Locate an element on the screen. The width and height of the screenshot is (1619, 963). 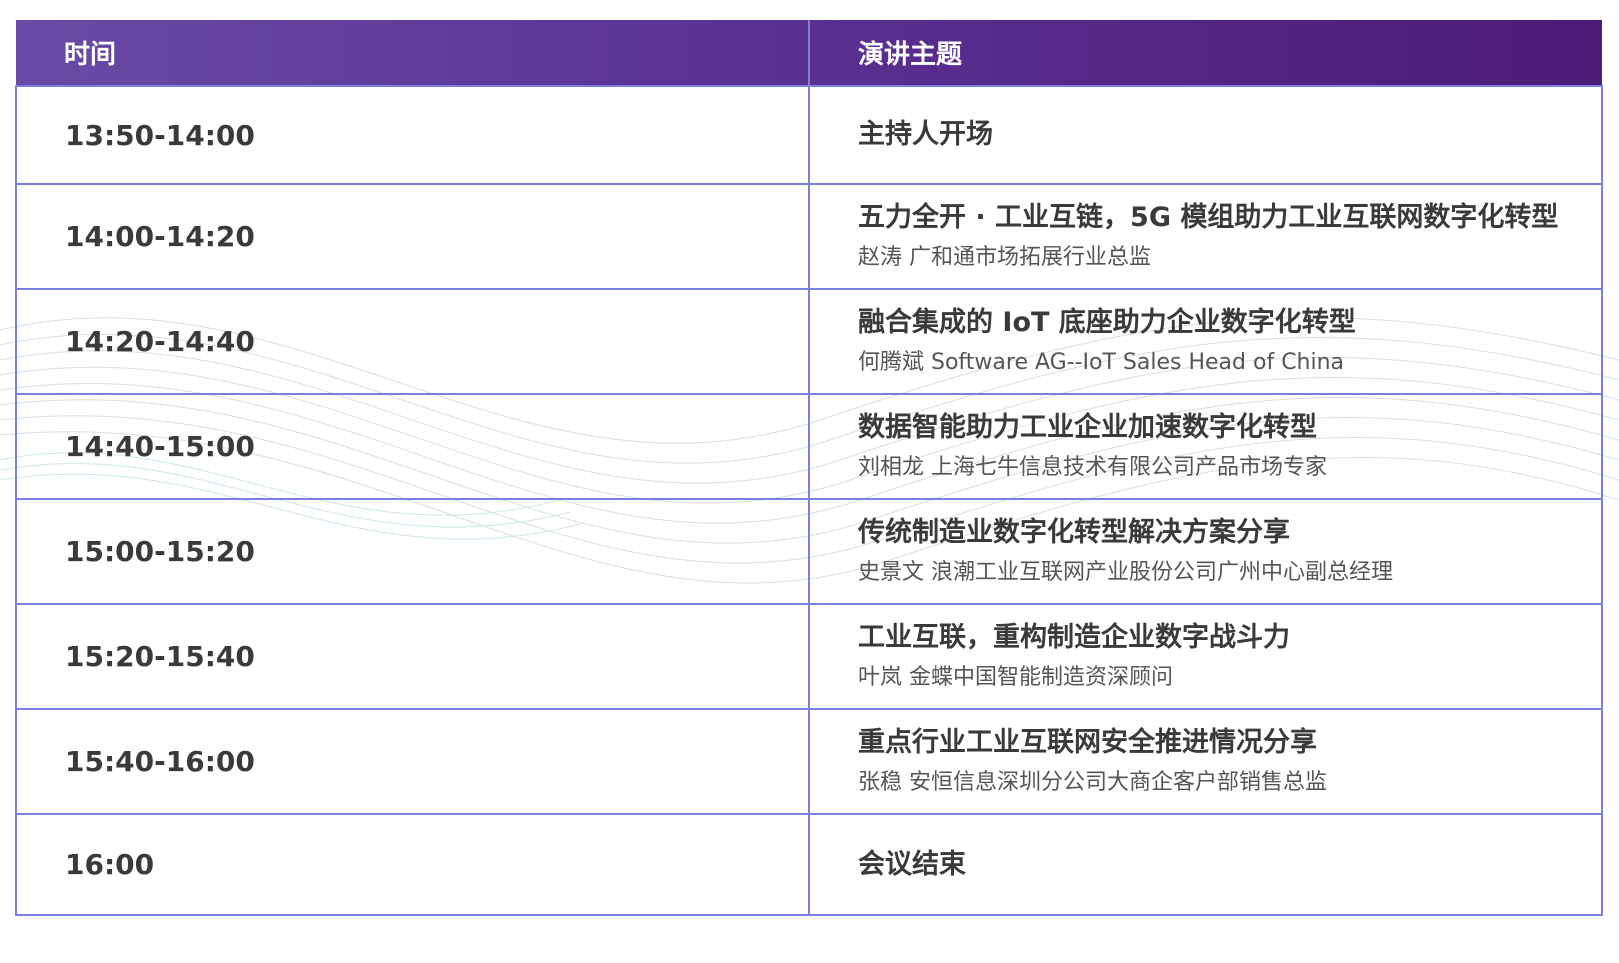
time-cell: 14:40-15:00 is located at coordinates (412, 446).